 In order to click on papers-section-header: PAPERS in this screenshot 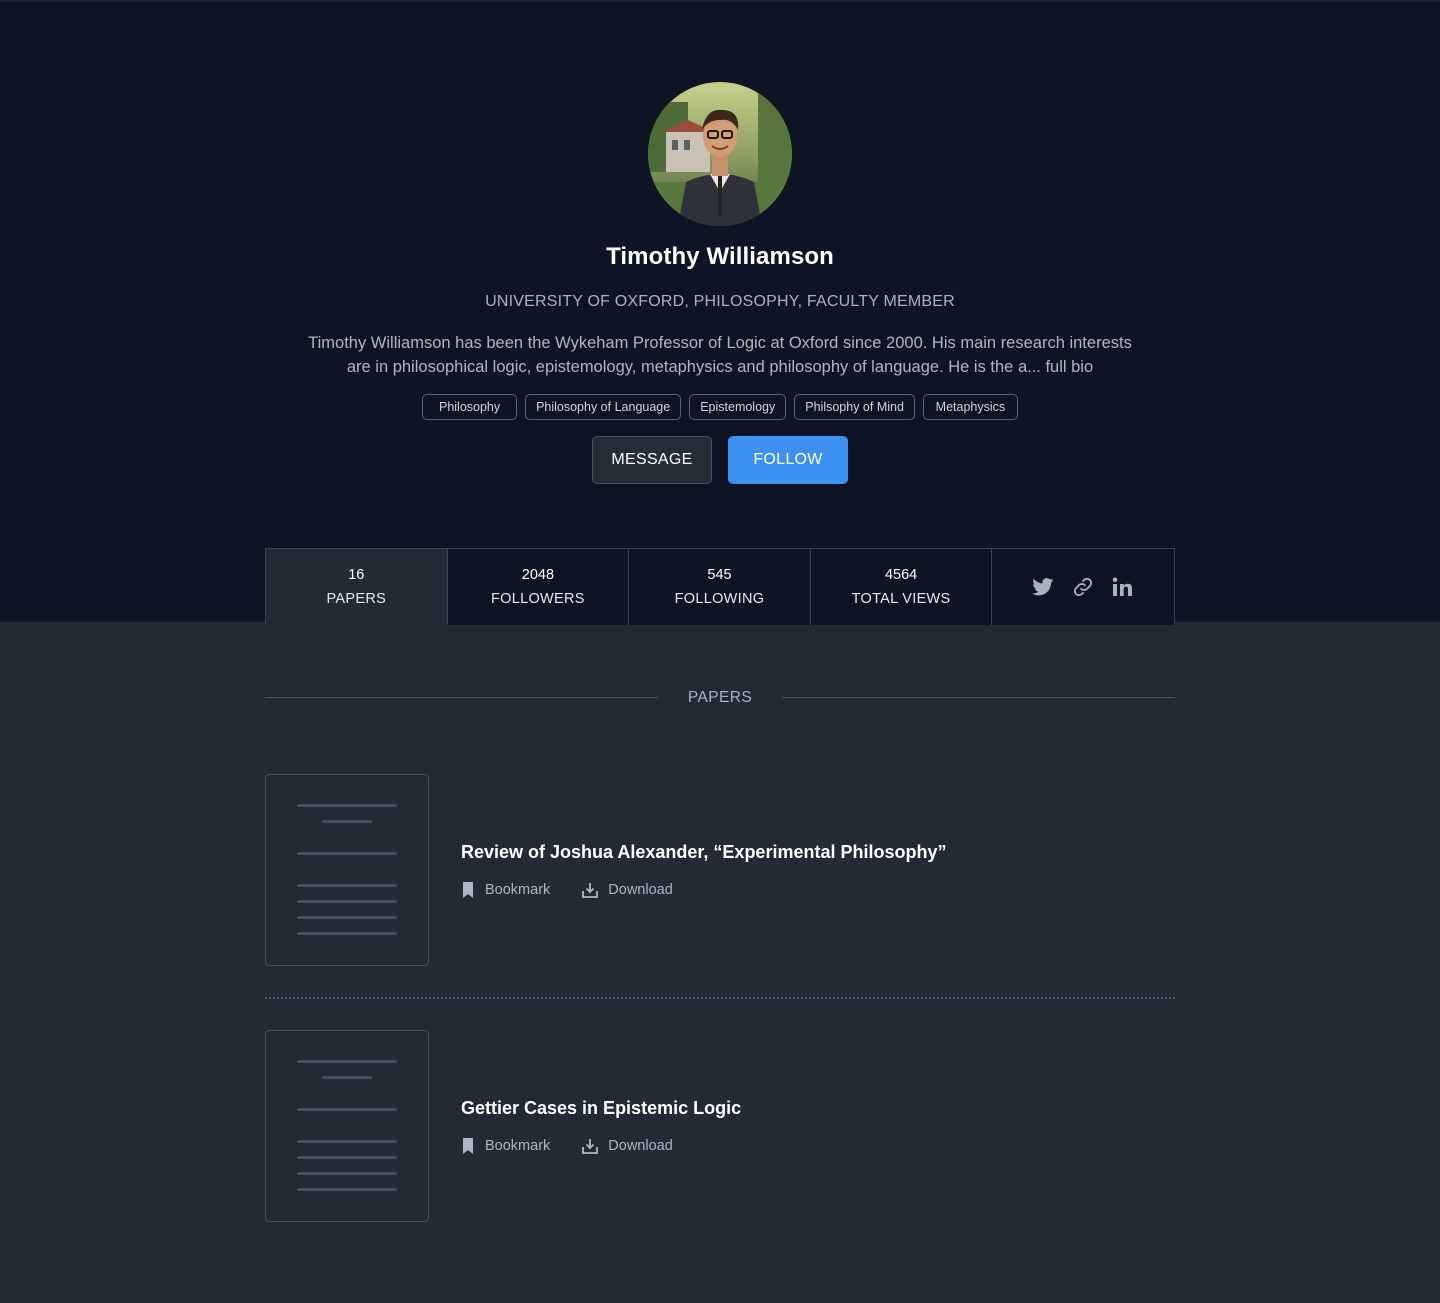, I will do `click(720, 698)`.